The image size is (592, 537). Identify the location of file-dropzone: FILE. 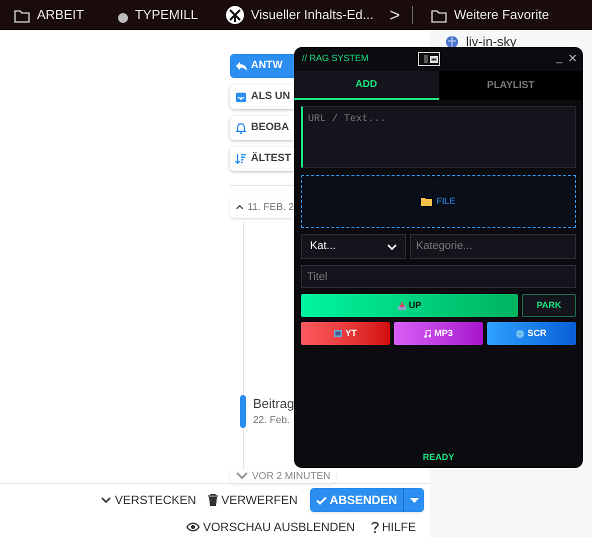
(438, 201).